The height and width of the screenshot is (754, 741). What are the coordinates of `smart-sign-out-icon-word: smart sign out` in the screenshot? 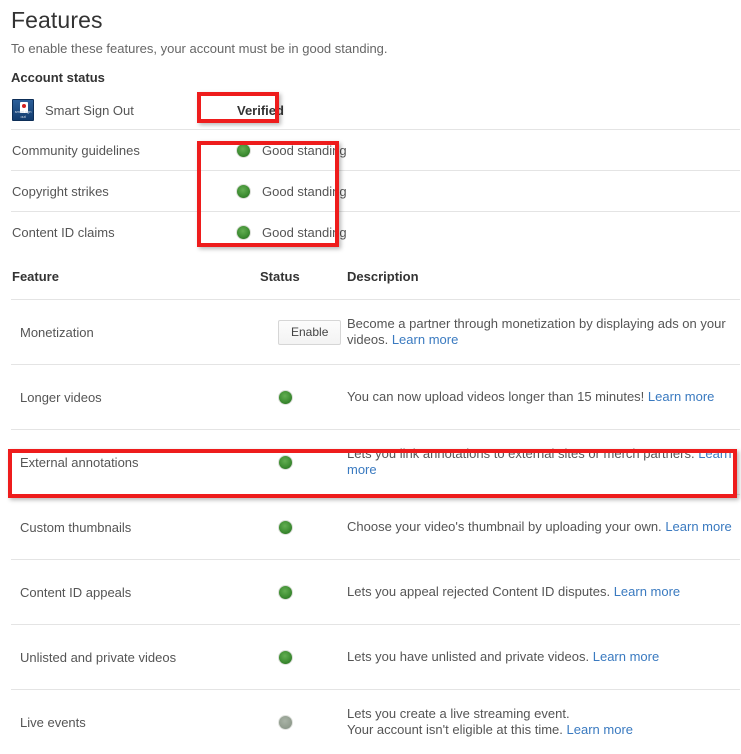 It's located at (23, 114).